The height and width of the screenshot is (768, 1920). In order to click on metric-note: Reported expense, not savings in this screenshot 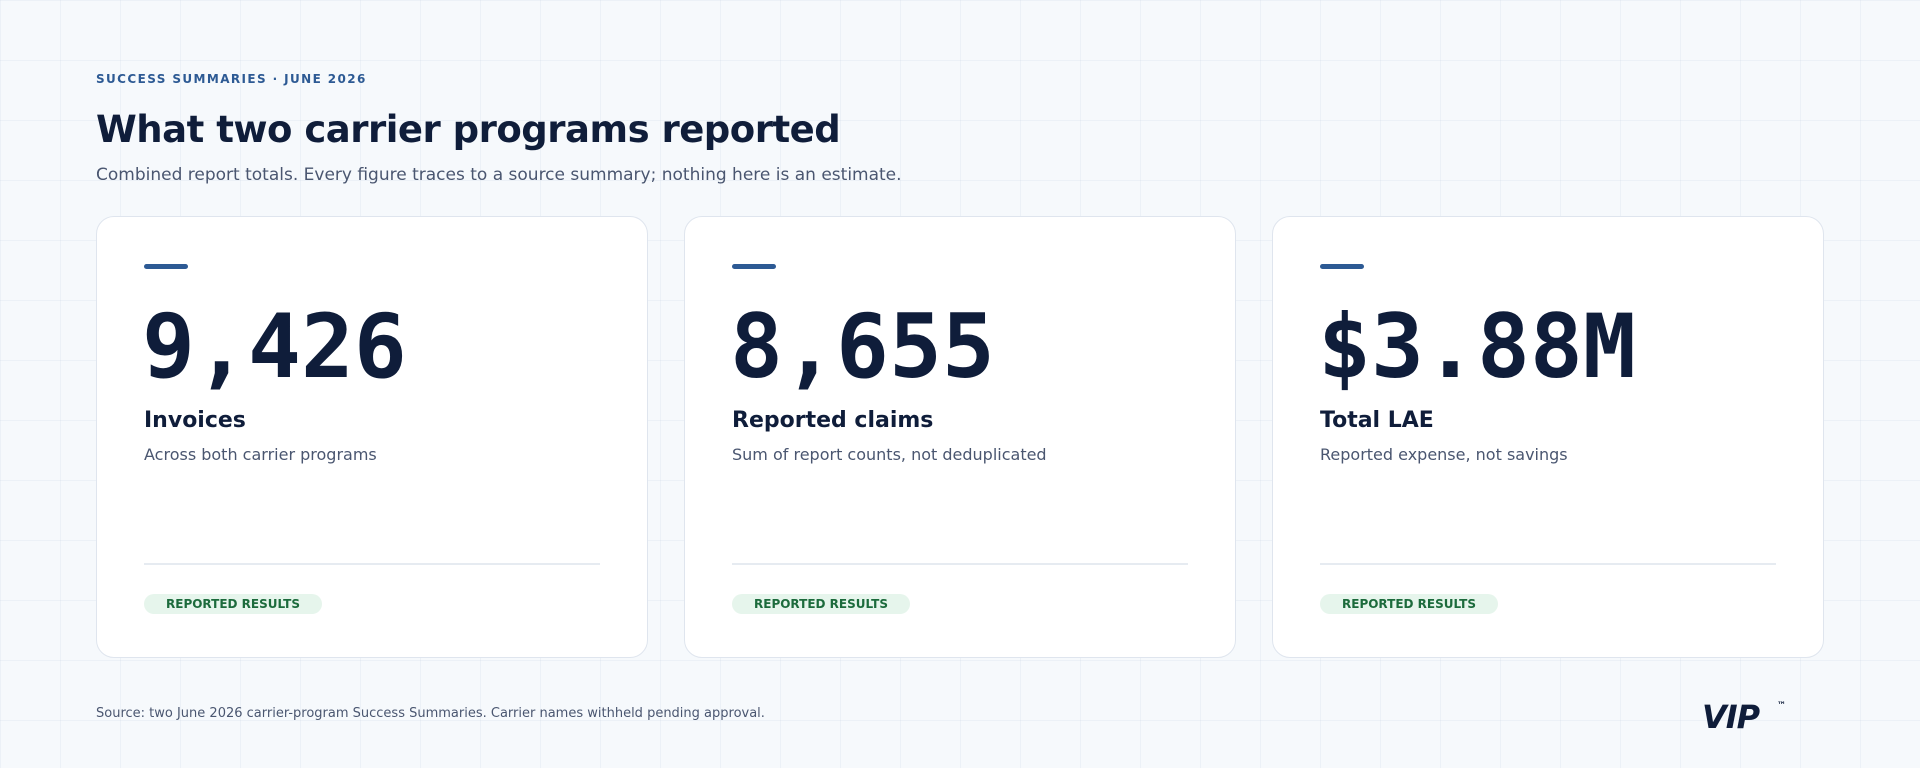, I will do `click(1444, 454)`.